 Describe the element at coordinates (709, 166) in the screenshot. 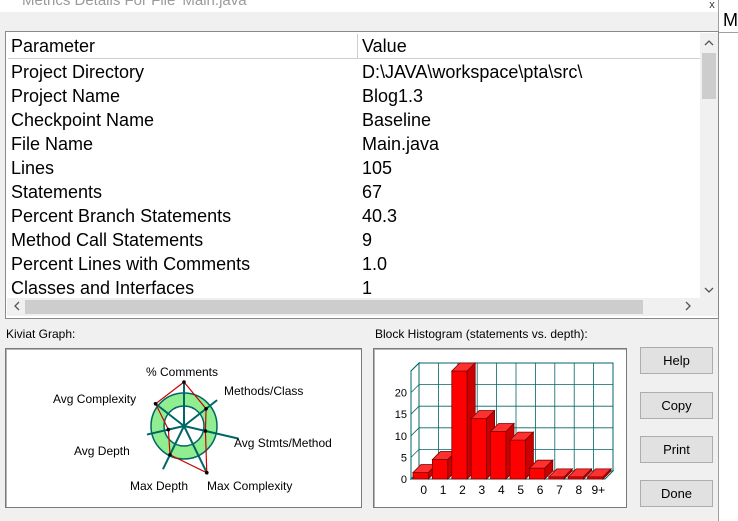

I see `vertical-scrollbar` at that location.